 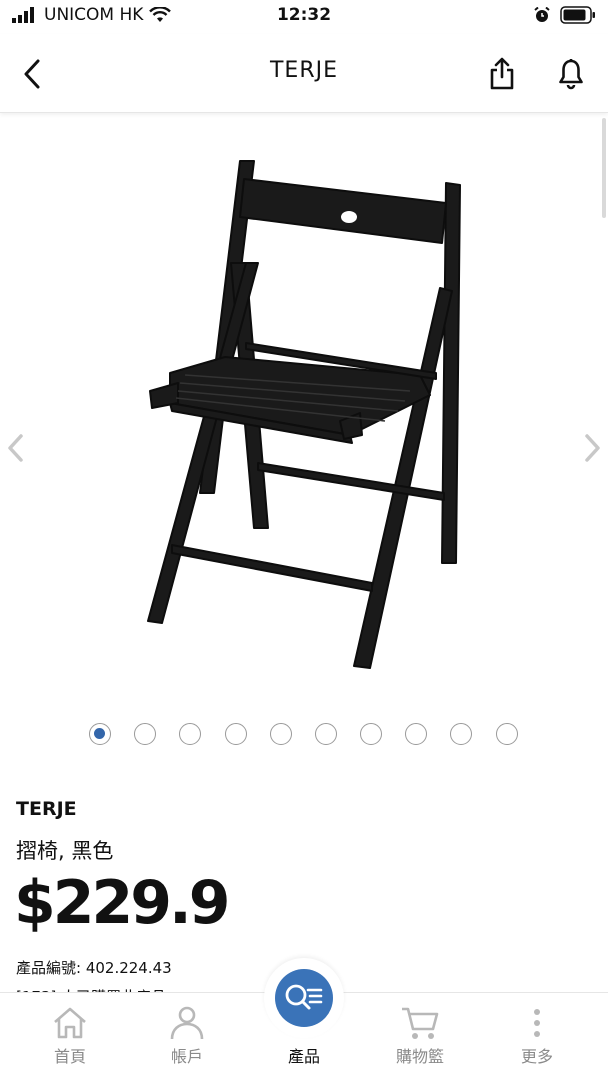 What do you see at coordinates (304, 73) in the screenshot?
I see `nav-header: TERJE` at bounding box center [304, 73].